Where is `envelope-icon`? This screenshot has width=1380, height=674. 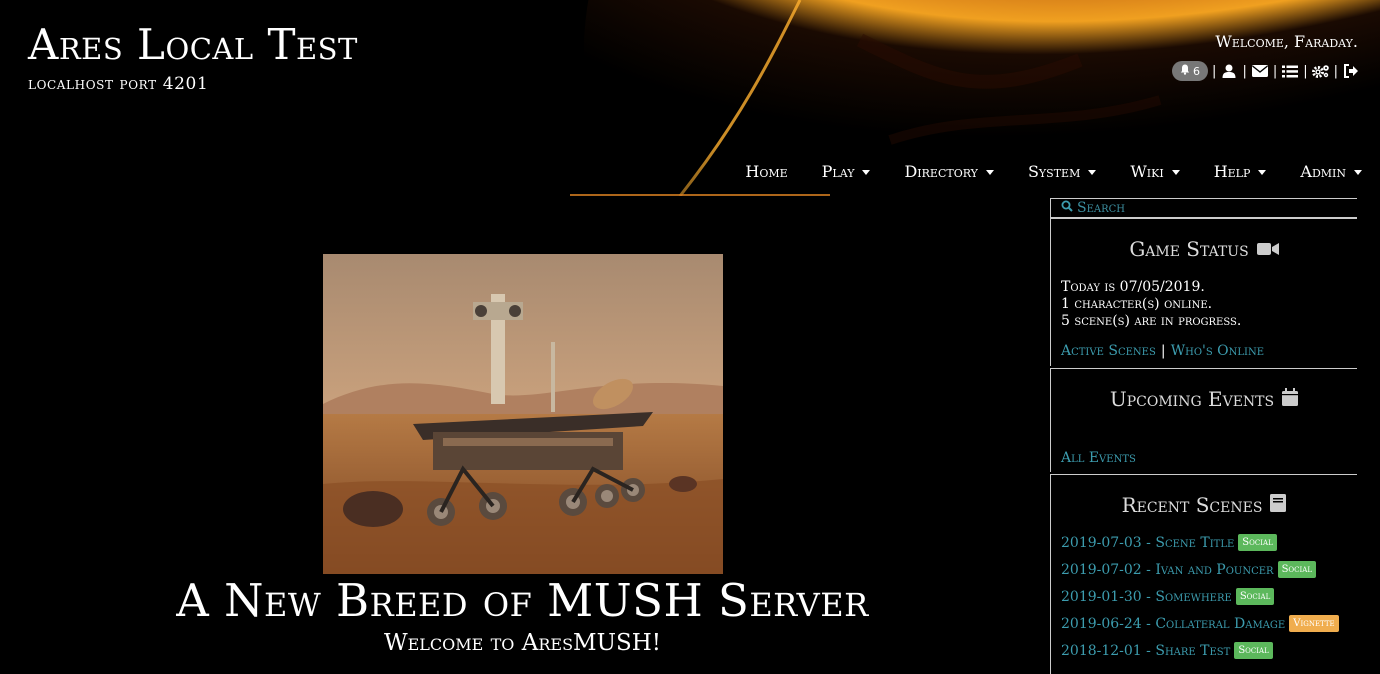 envelope-icon is located at coordinates (1260, 71).